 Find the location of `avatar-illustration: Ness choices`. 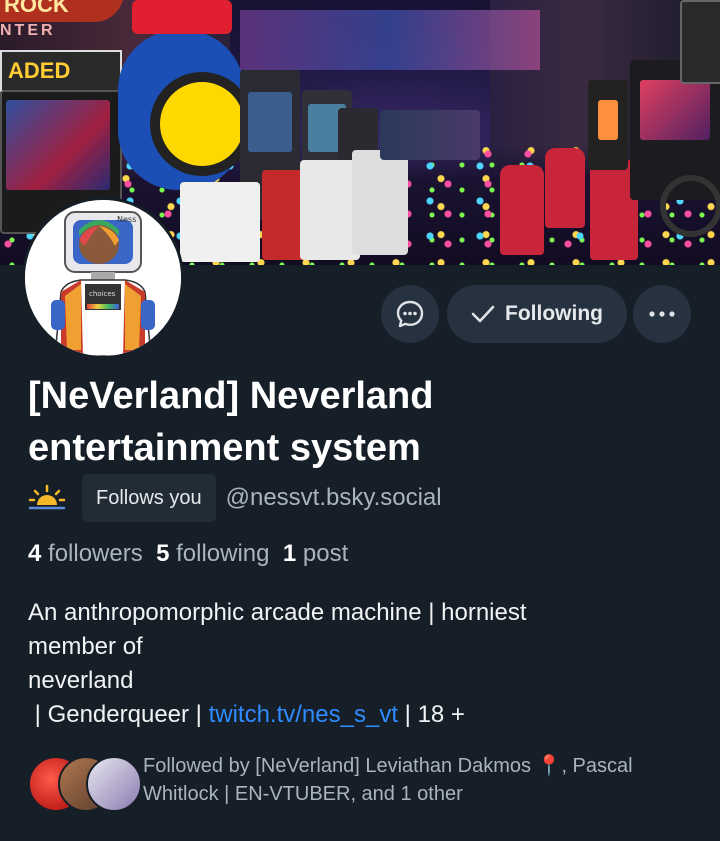

avatar-illustration: Ness choices is located at coordinates (103, 278).